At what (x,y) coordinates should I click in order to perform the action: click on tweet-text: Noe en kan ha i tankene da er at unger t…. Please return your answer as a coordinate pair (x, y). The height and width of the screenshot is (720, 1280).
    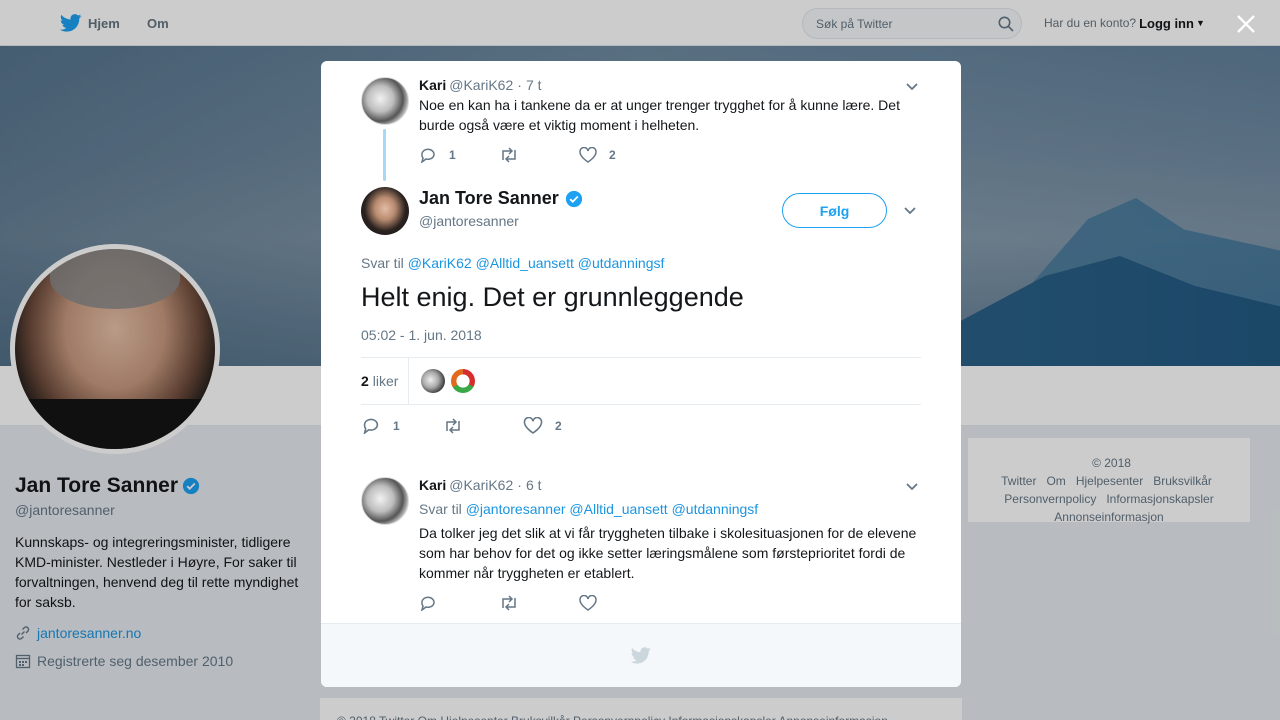
    Looking at the image, I should click on (659, 115).